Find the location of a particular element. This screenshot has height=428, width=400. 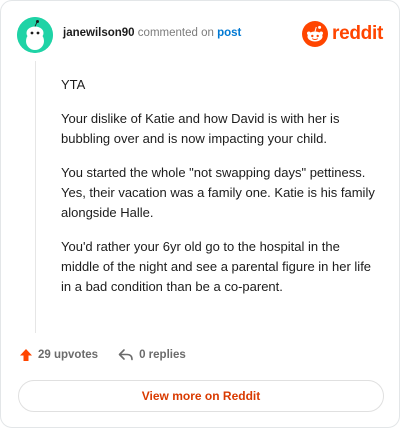

reddit-logo: reddit is located at coordinates (342, 34).